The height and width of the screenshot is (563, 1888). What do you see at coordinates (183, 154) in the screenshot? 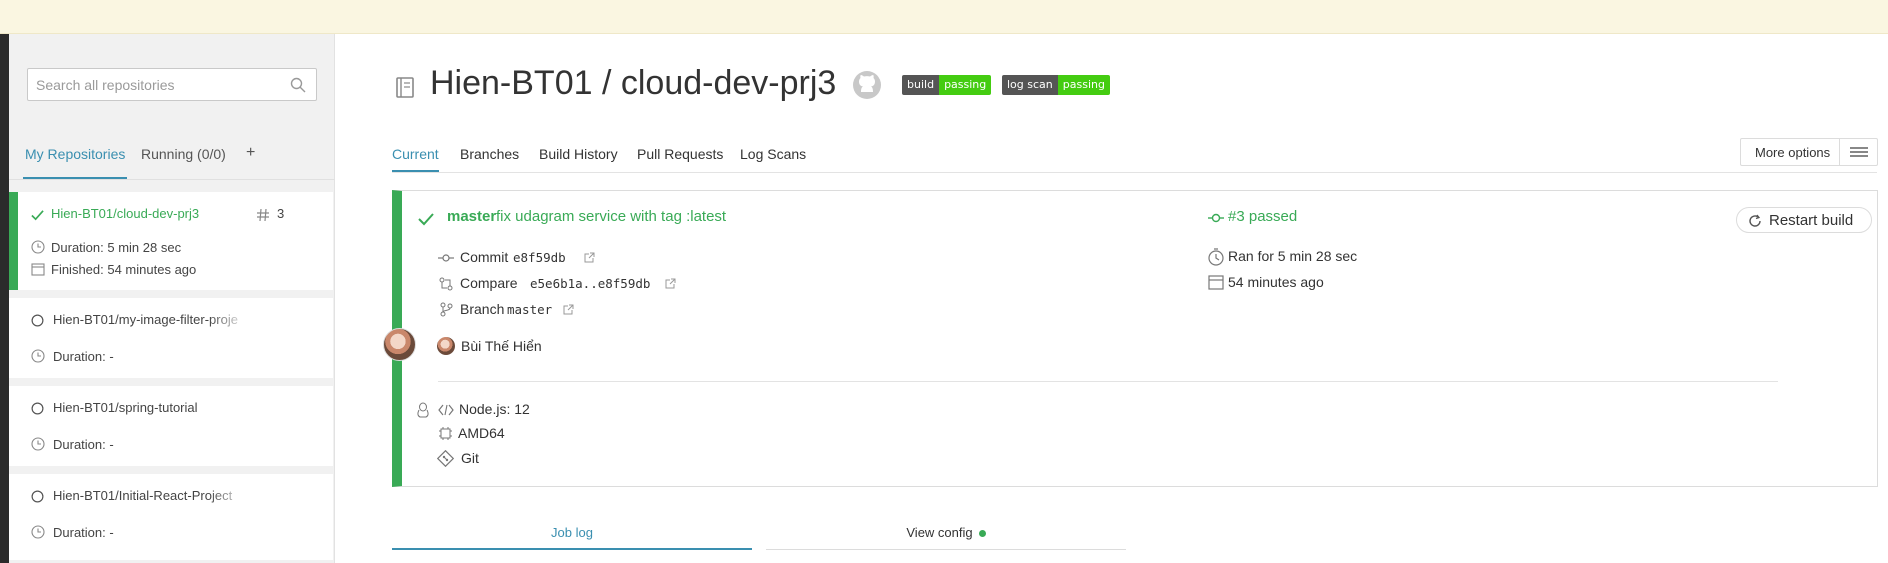
I see `tab-running: Running (0/0)` at bounding box center [183, 154].